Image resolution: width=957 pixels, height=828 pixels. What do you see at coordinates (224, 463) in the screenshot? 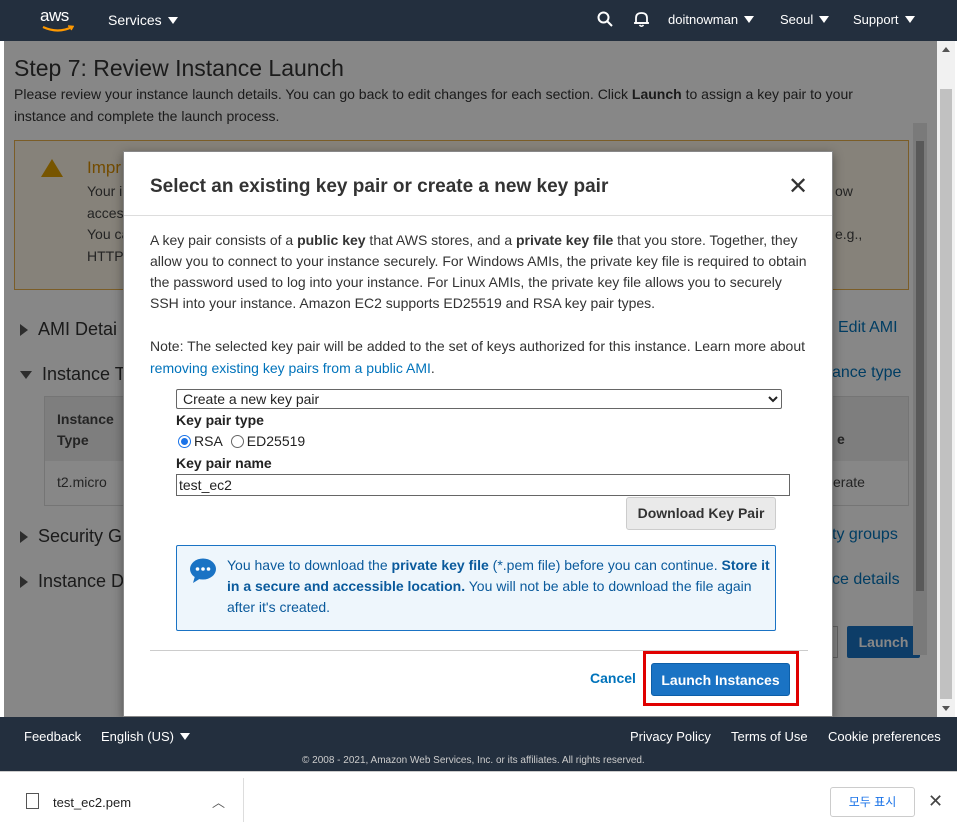
I see `key-pair-name-label: Key pair name` at bounding box center [224, 463].